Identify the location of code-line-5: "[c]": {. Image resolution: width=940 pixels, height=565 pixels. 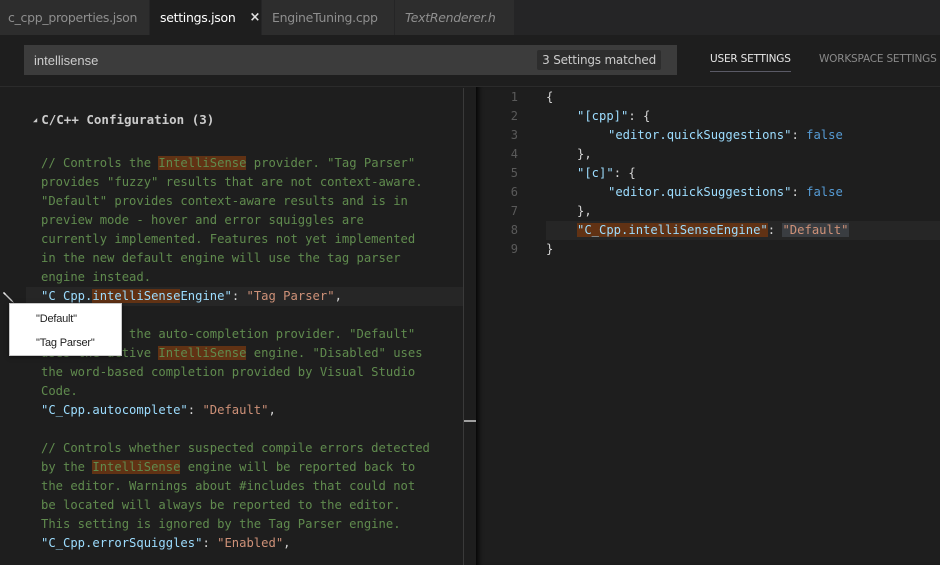
(606, 173).